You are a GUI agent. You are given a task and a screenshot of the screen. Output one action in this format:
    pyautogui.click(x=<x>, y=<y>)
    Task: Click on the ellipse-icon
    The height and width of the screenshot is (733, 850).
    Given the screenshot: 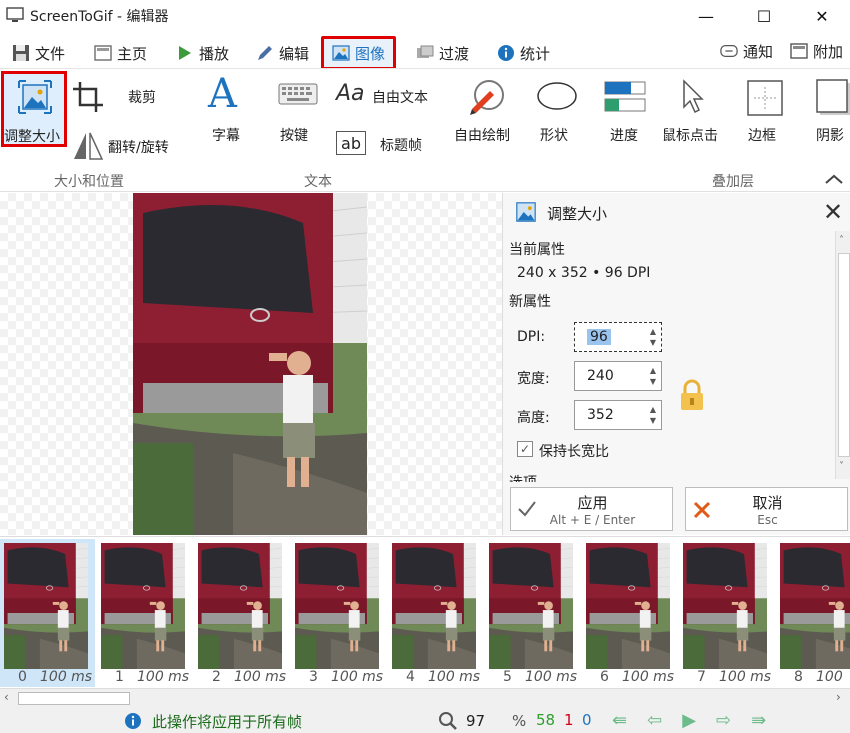 What is the action you would take?
    pyautogui.click(x=557, y=96)
    